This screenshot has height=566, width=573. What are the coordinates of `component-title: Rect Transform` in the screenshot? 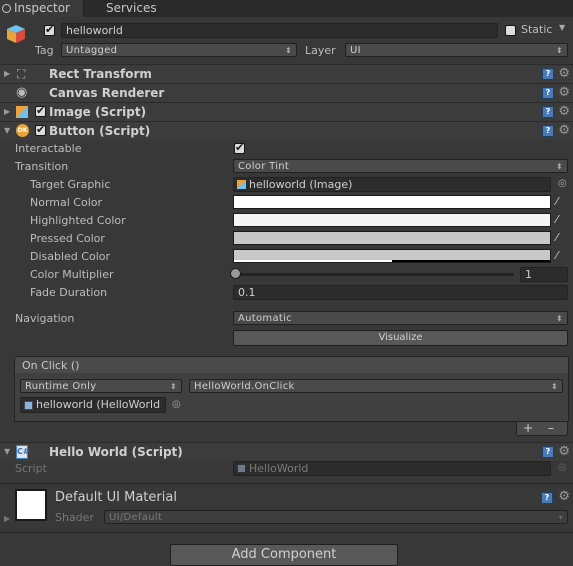 It's located at (100, 74).